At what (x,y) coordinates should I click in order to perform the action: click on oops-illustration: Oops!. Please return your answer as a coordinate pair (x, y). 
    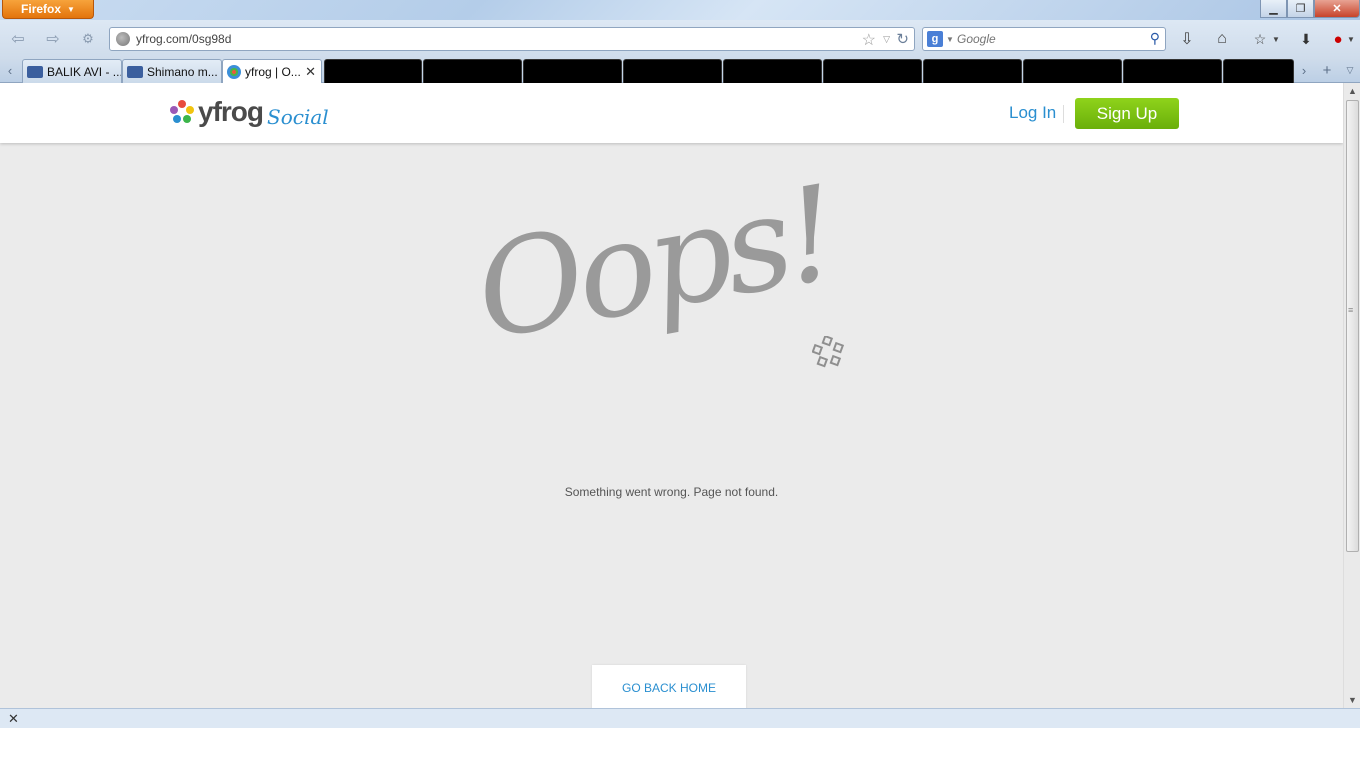
    Looking at the image, I should click on (663, 302).